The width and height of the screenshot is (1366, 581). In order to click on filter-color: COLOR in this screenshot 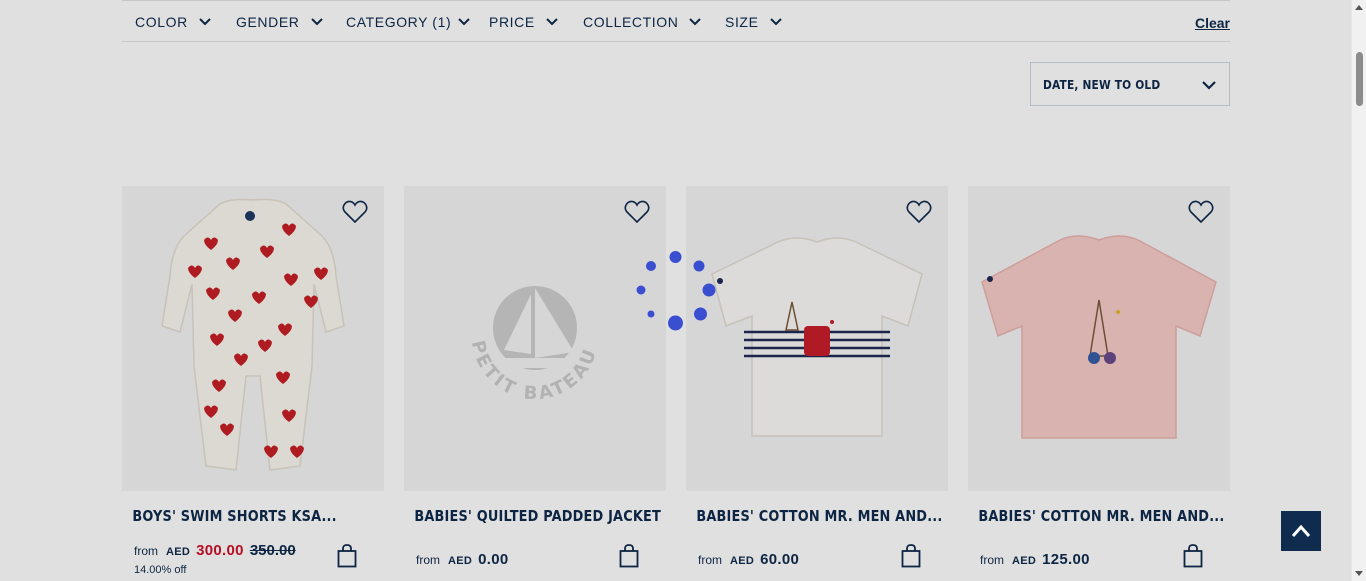, I will do `click(173, 22)`.